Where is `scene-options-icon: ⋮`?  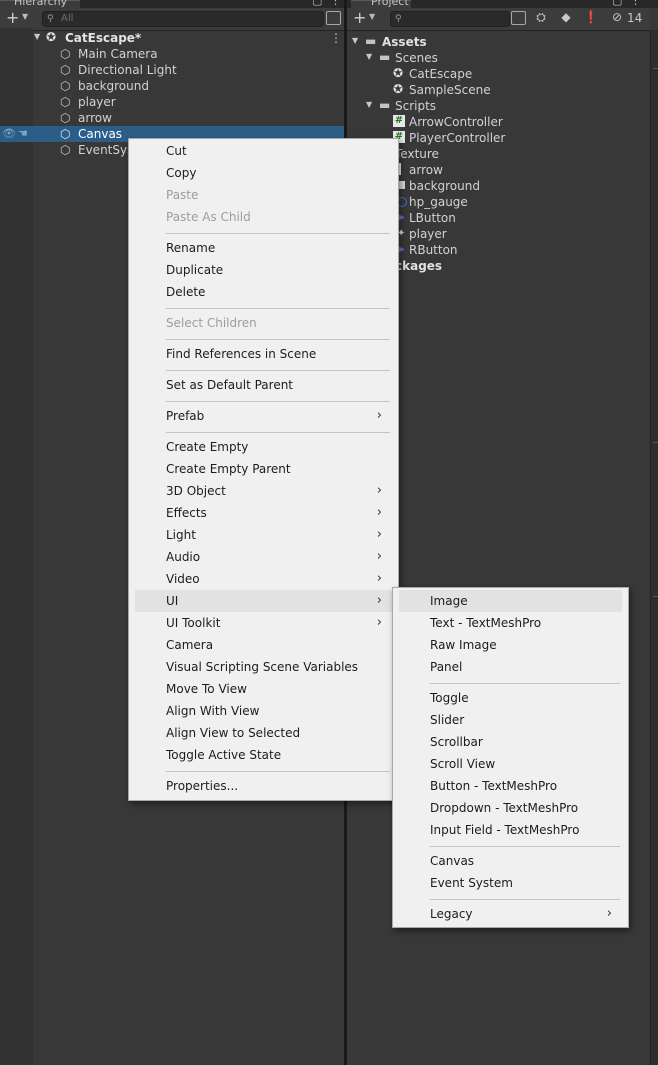
scene-options-icon: ⋮ is located at coordinates (336, 38).